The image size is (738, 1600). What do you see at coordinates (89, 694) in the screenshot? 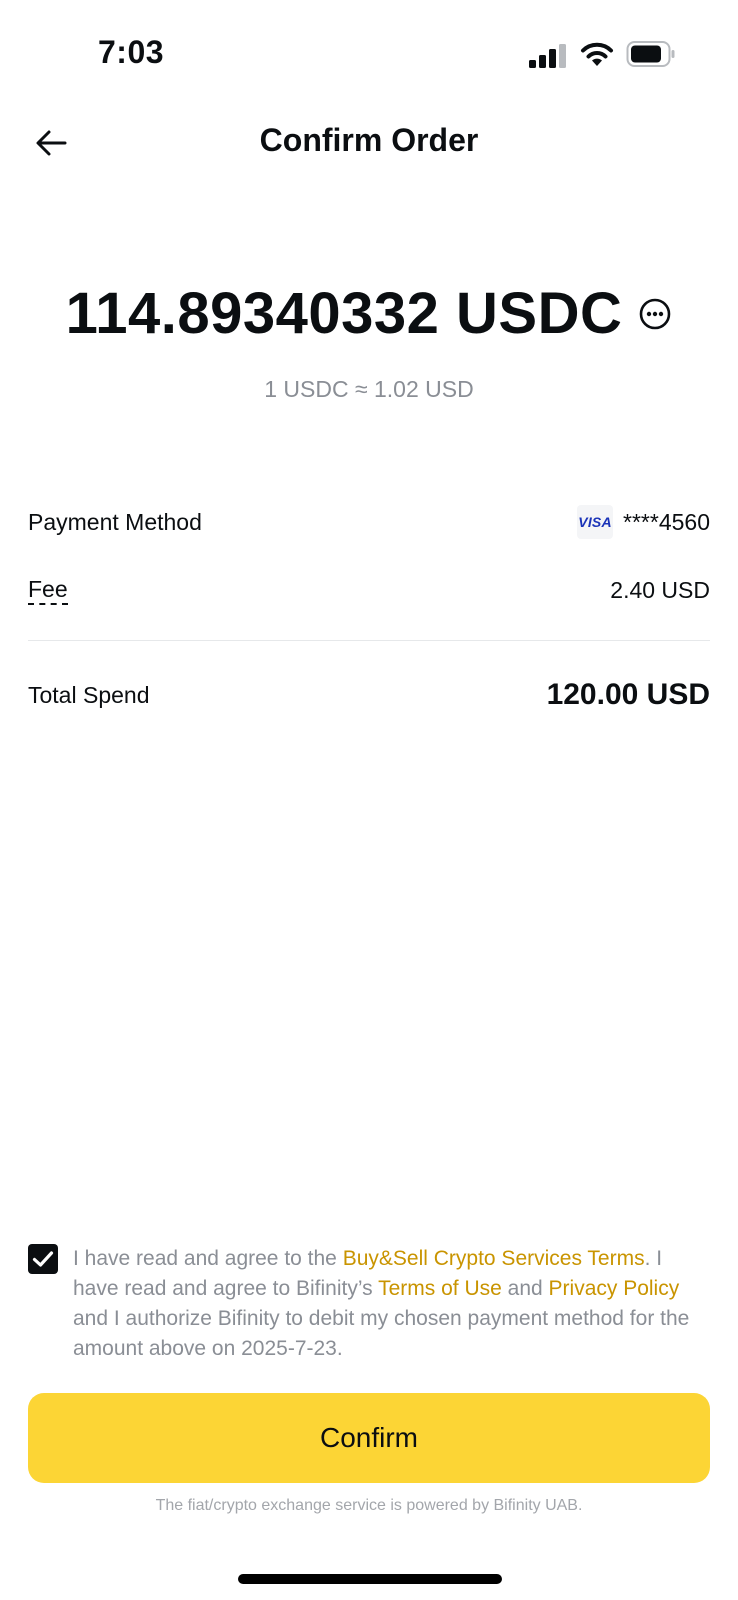
I see `total-spend-label: Total Spend` at bounding box center [89, 694].